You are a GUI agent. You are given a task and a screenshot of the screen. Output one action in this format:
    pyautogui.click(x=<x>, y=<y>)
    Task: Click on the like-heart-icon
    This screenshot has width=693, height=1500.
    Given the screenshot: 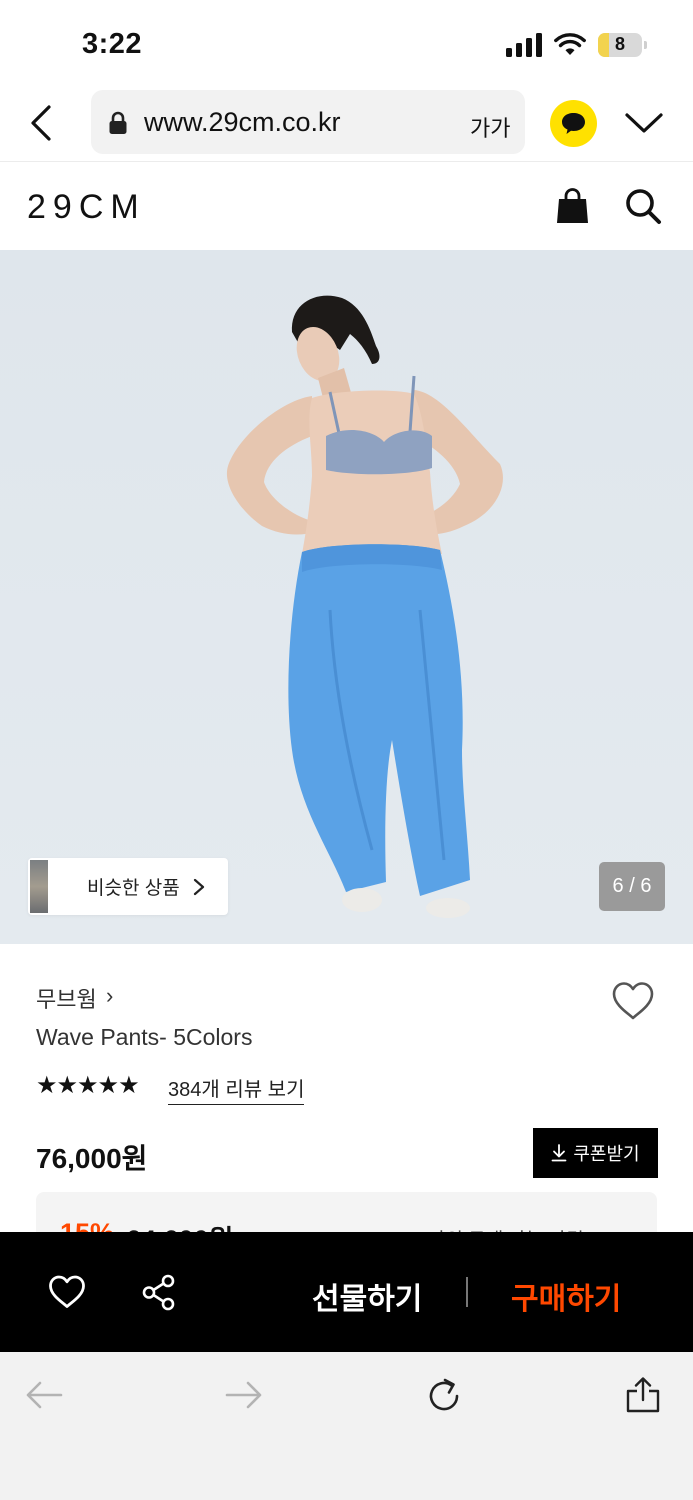 What is the action you would take?
    pyautogui.click(x=67, y=1292)
    